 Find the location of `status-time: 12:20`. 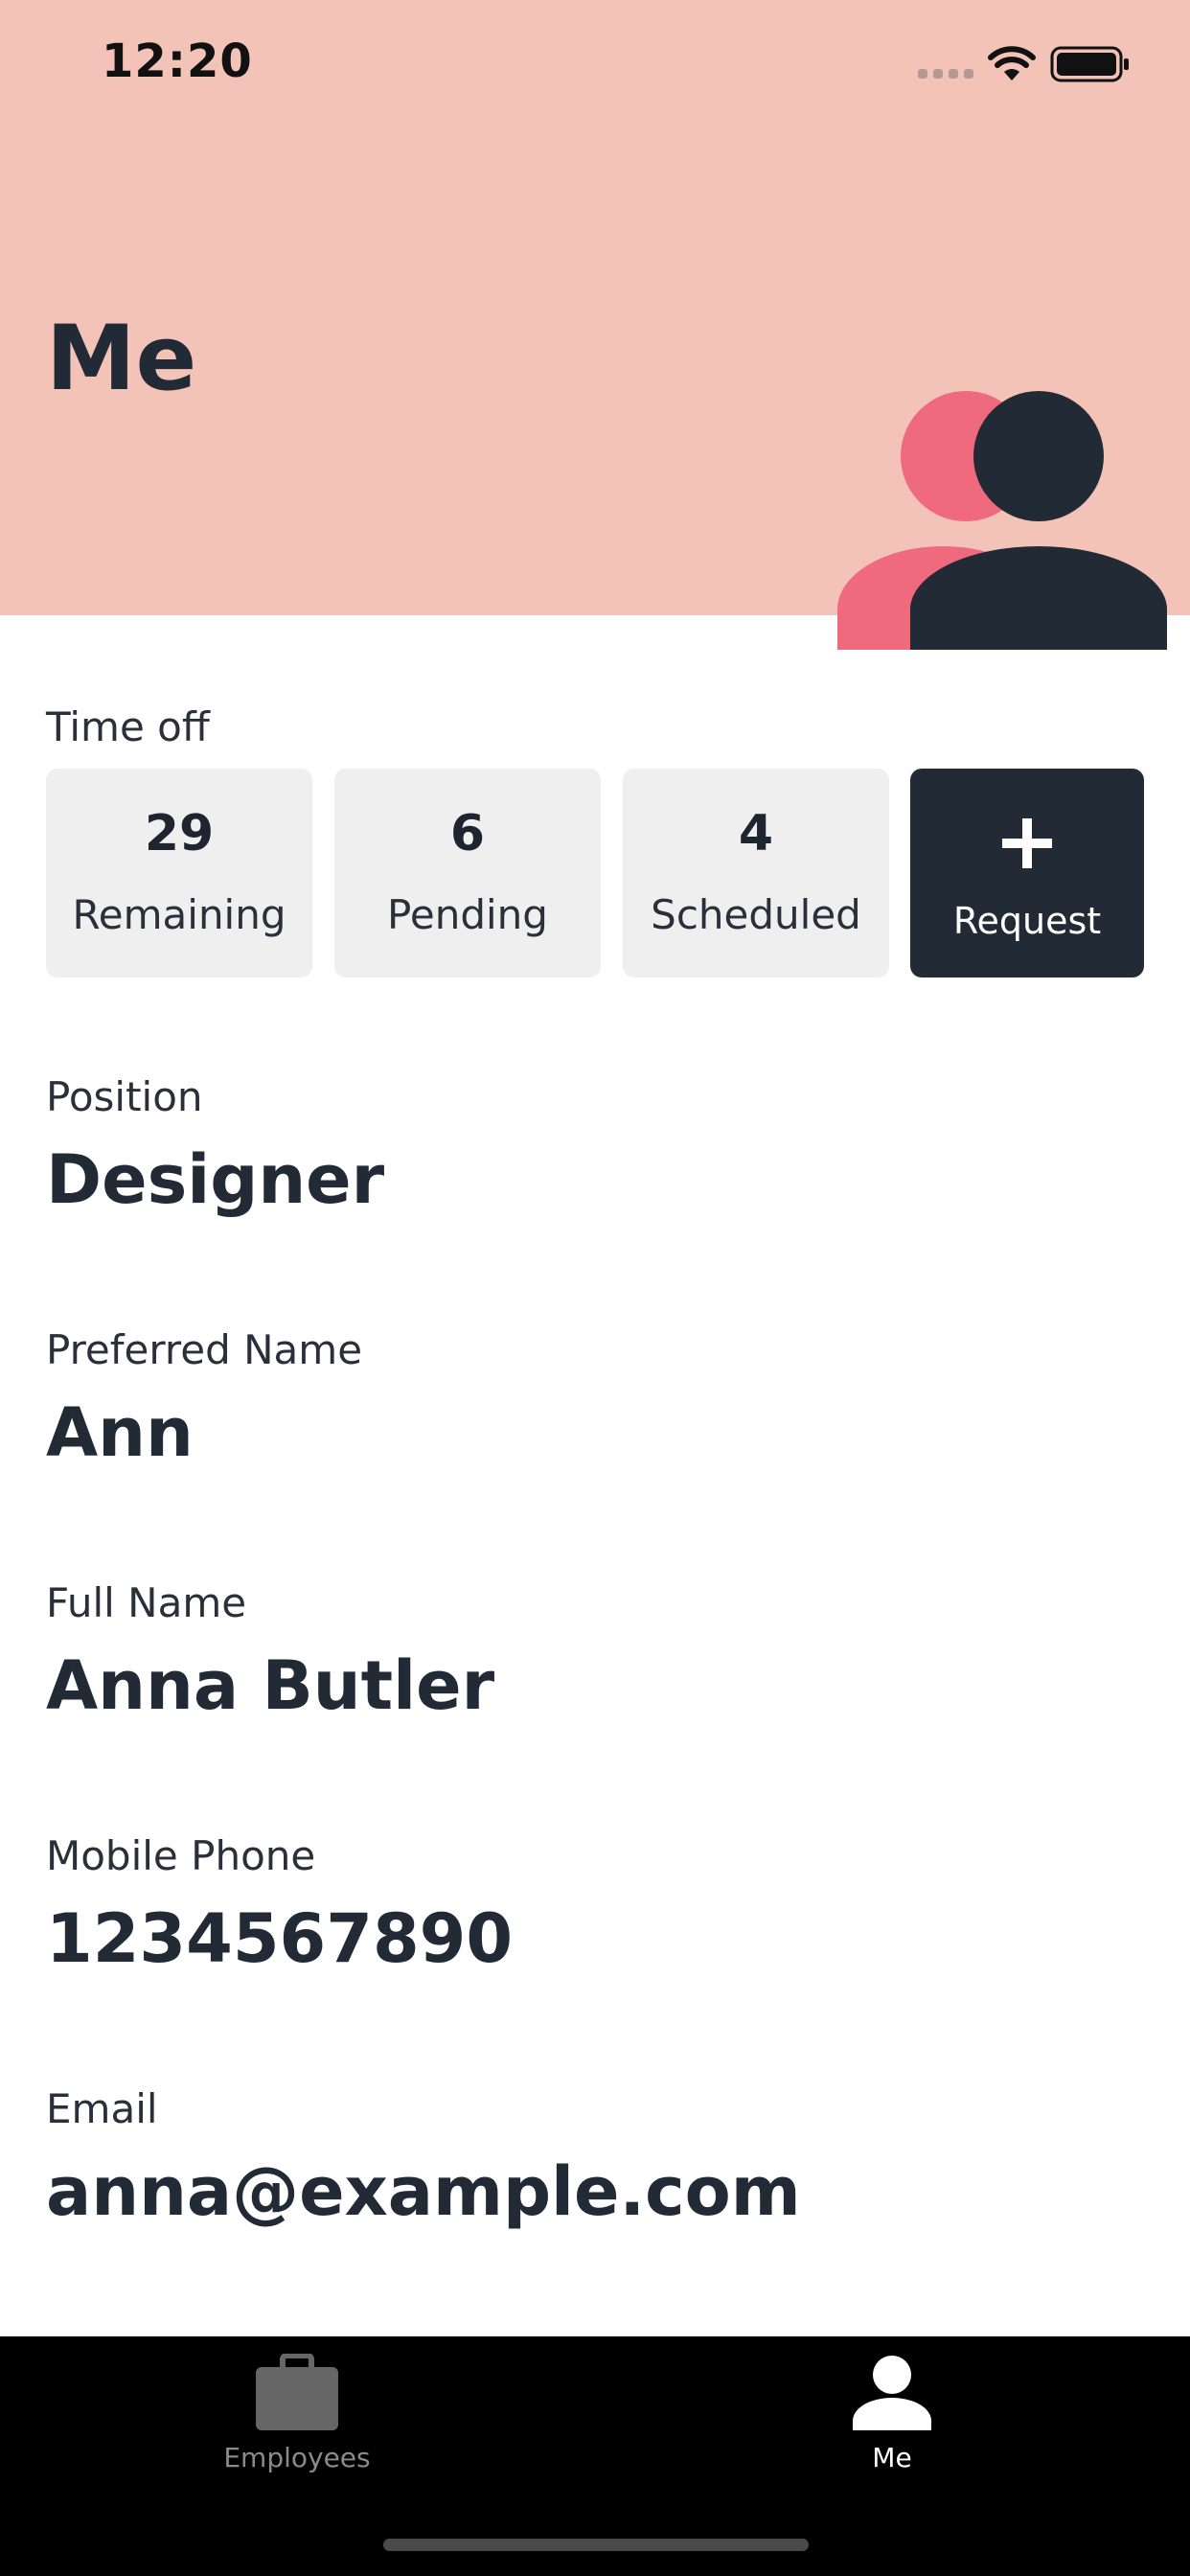

status-time: 12:20 is located at coordinates (178, 61).